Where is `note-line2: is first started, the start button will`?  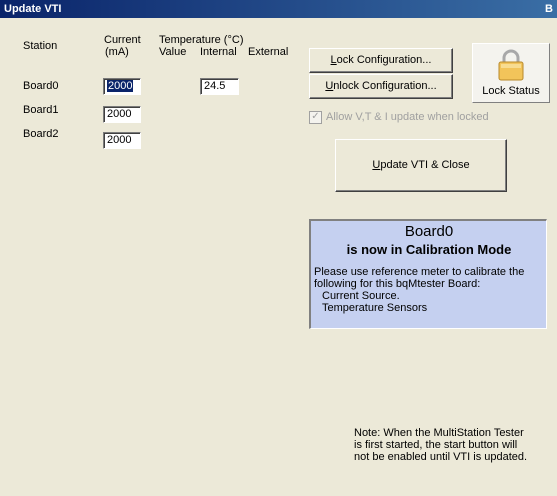 note-line2: is first started, the start button will is located at coordinates (436, 445).